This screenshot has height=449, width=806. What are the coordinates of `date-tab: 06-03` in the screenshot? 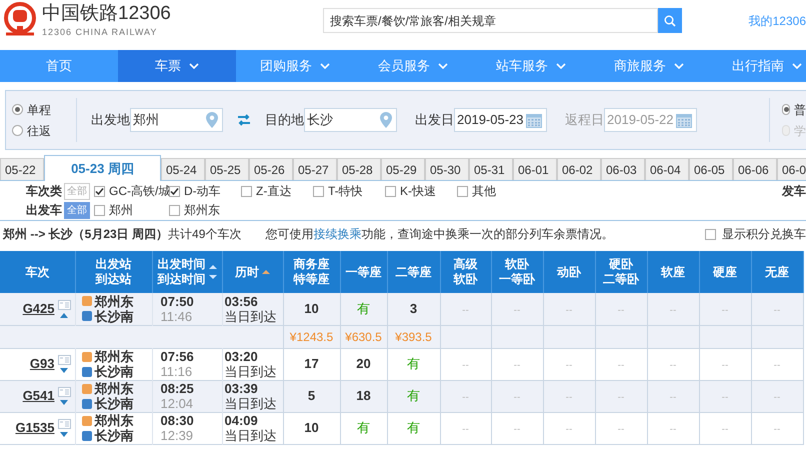 It's located at (623, 169).